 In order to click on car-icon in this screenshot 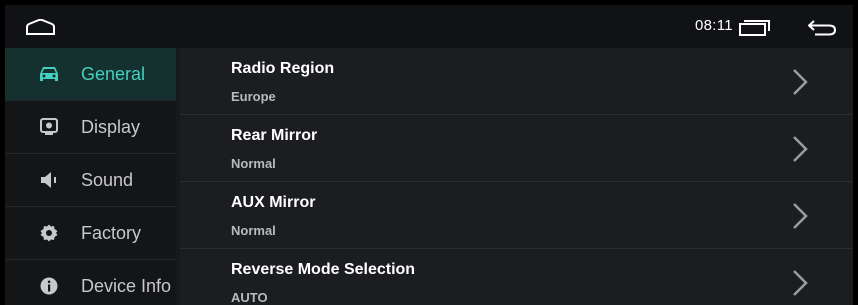, I will do `click(49, 74)`.